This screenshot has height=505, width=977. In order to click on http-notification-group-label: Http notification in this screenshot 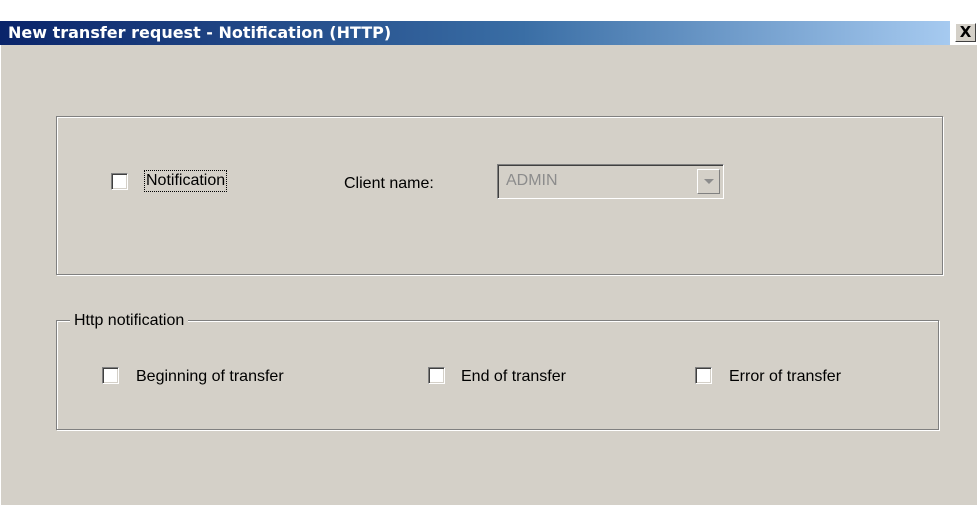, I will do `click(129, 321)`.